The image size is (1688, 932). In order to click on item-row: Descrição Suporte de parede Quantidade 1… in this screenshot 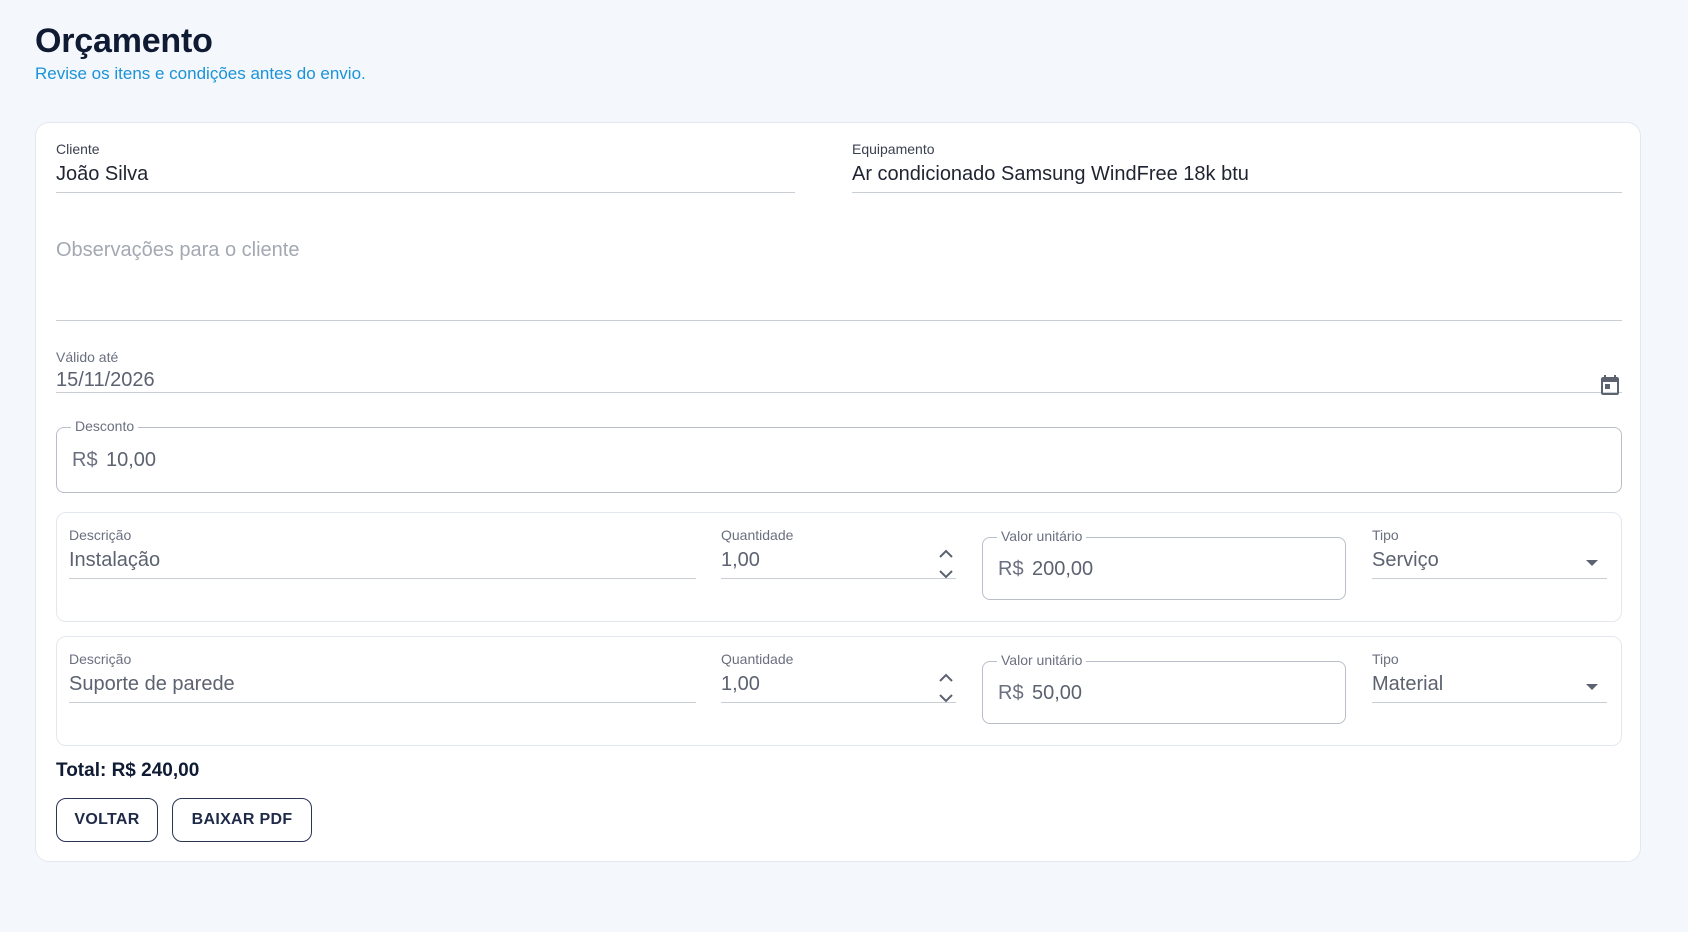, I will do `click(839, 691)`.